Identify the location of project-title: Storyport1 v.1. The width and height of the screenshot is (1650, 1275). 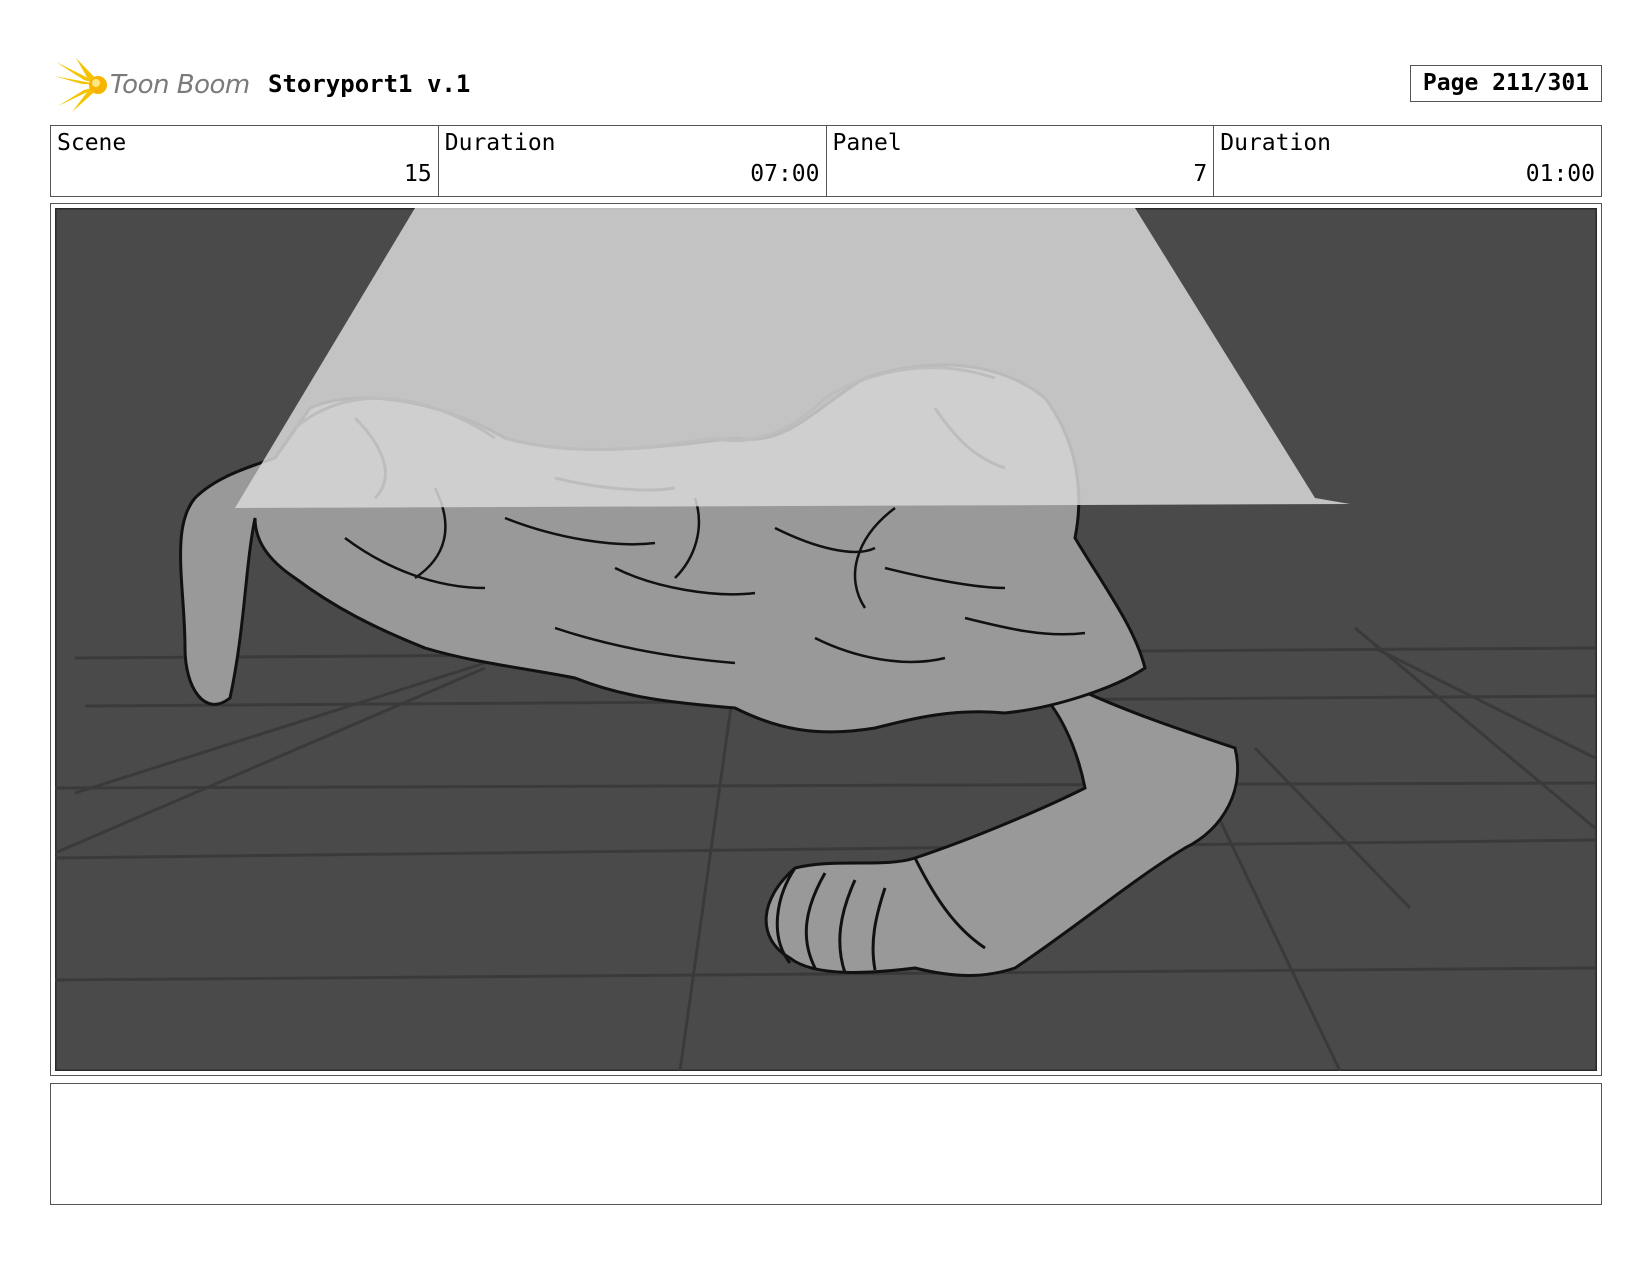
(369, 84).